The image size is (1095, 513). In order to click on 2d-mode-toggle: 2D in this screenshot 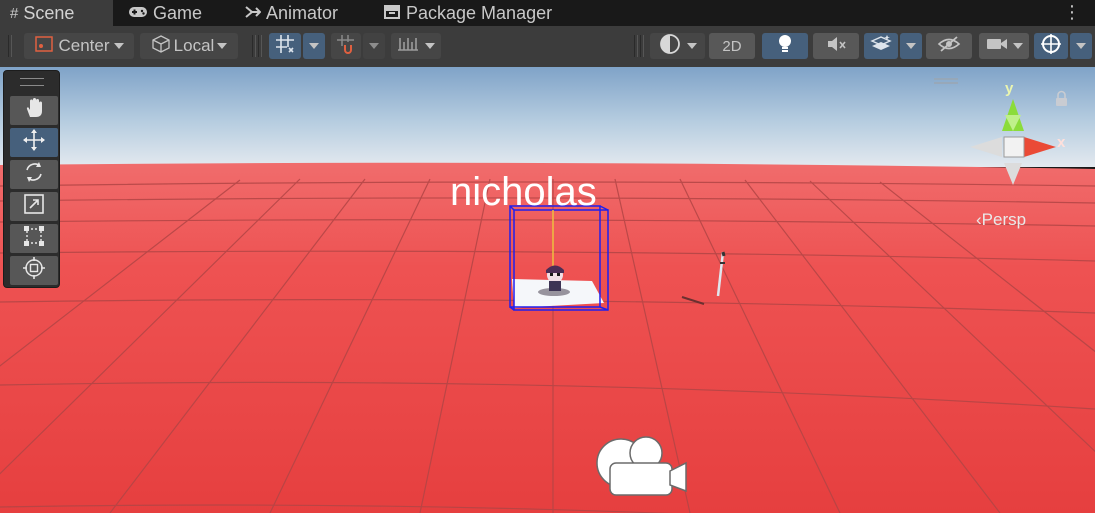, I will do `click(732, 46)`.